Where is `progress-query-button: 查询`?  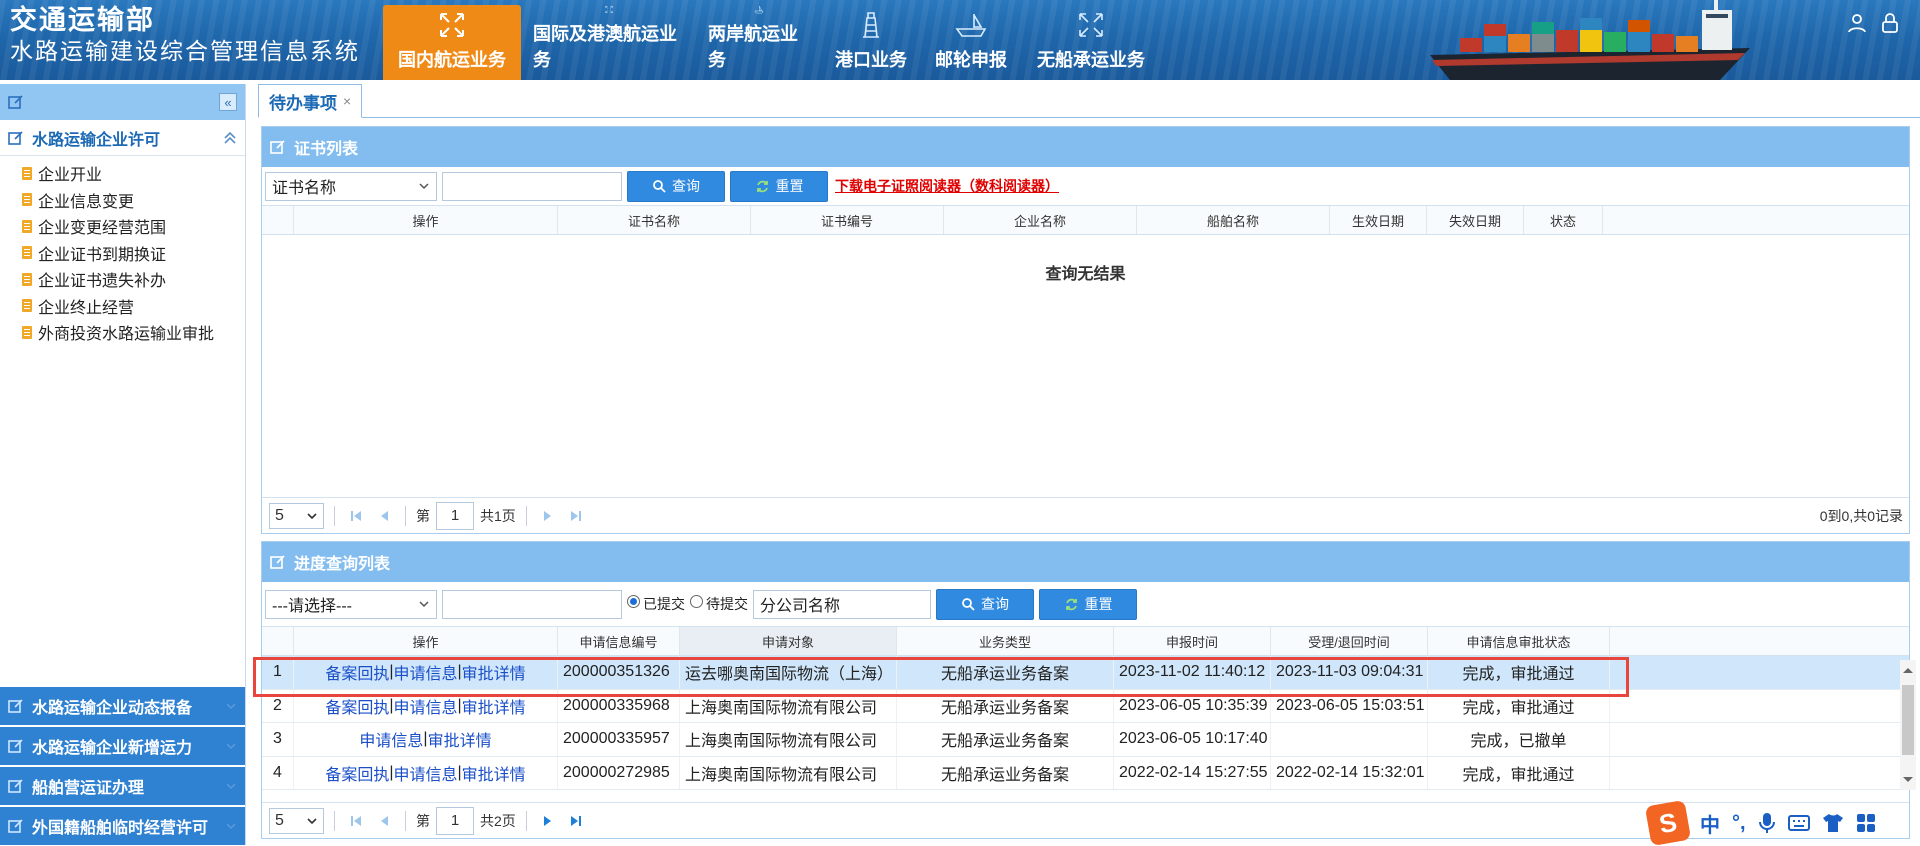 progress-query-button: 查询 is located at coordinates (985, 604).